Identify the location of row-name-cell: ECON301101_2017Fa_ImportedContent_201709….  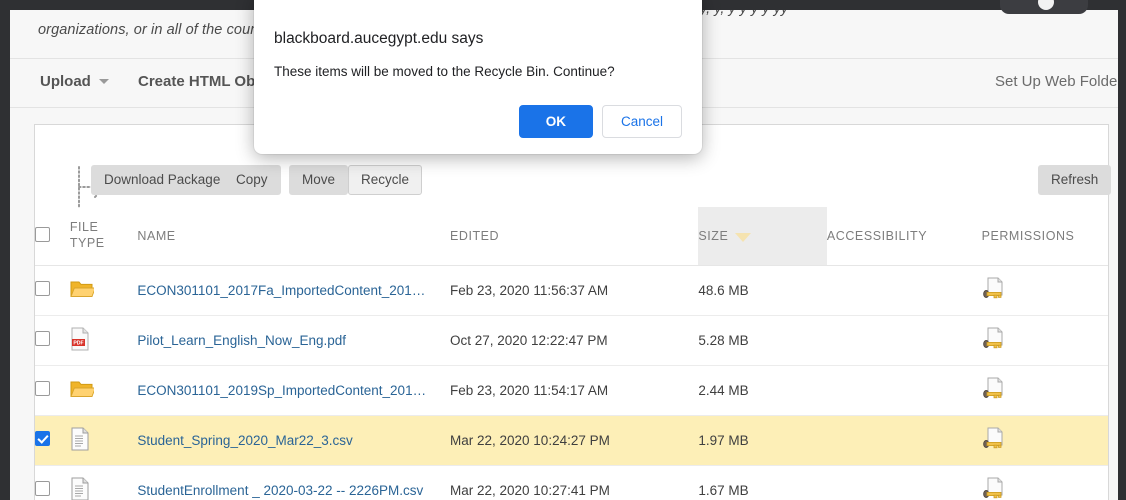
(293, 290).